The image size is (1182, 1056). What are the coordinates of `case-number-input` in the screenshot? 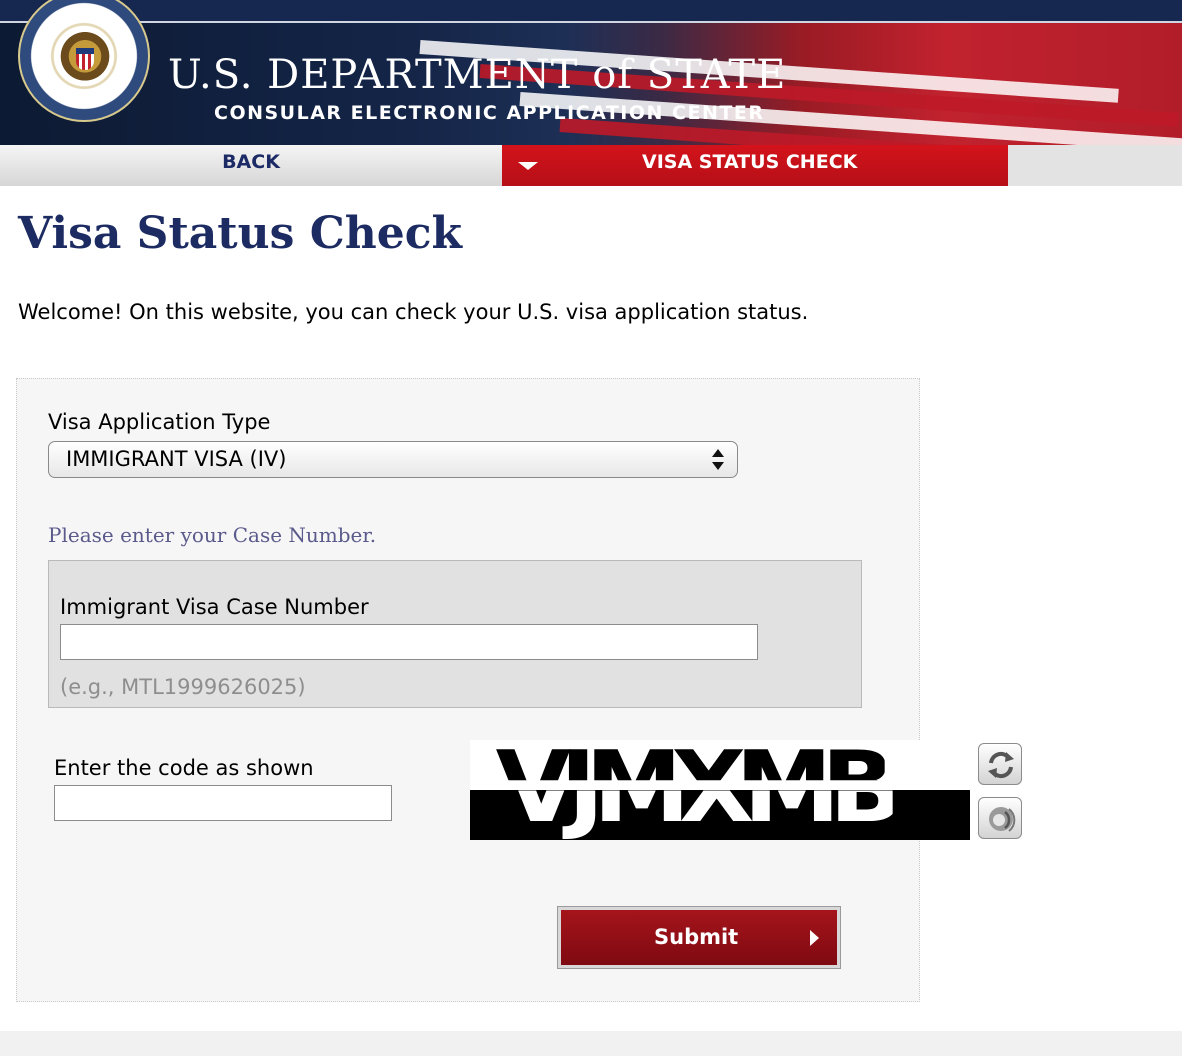 It's located at (409, 642).